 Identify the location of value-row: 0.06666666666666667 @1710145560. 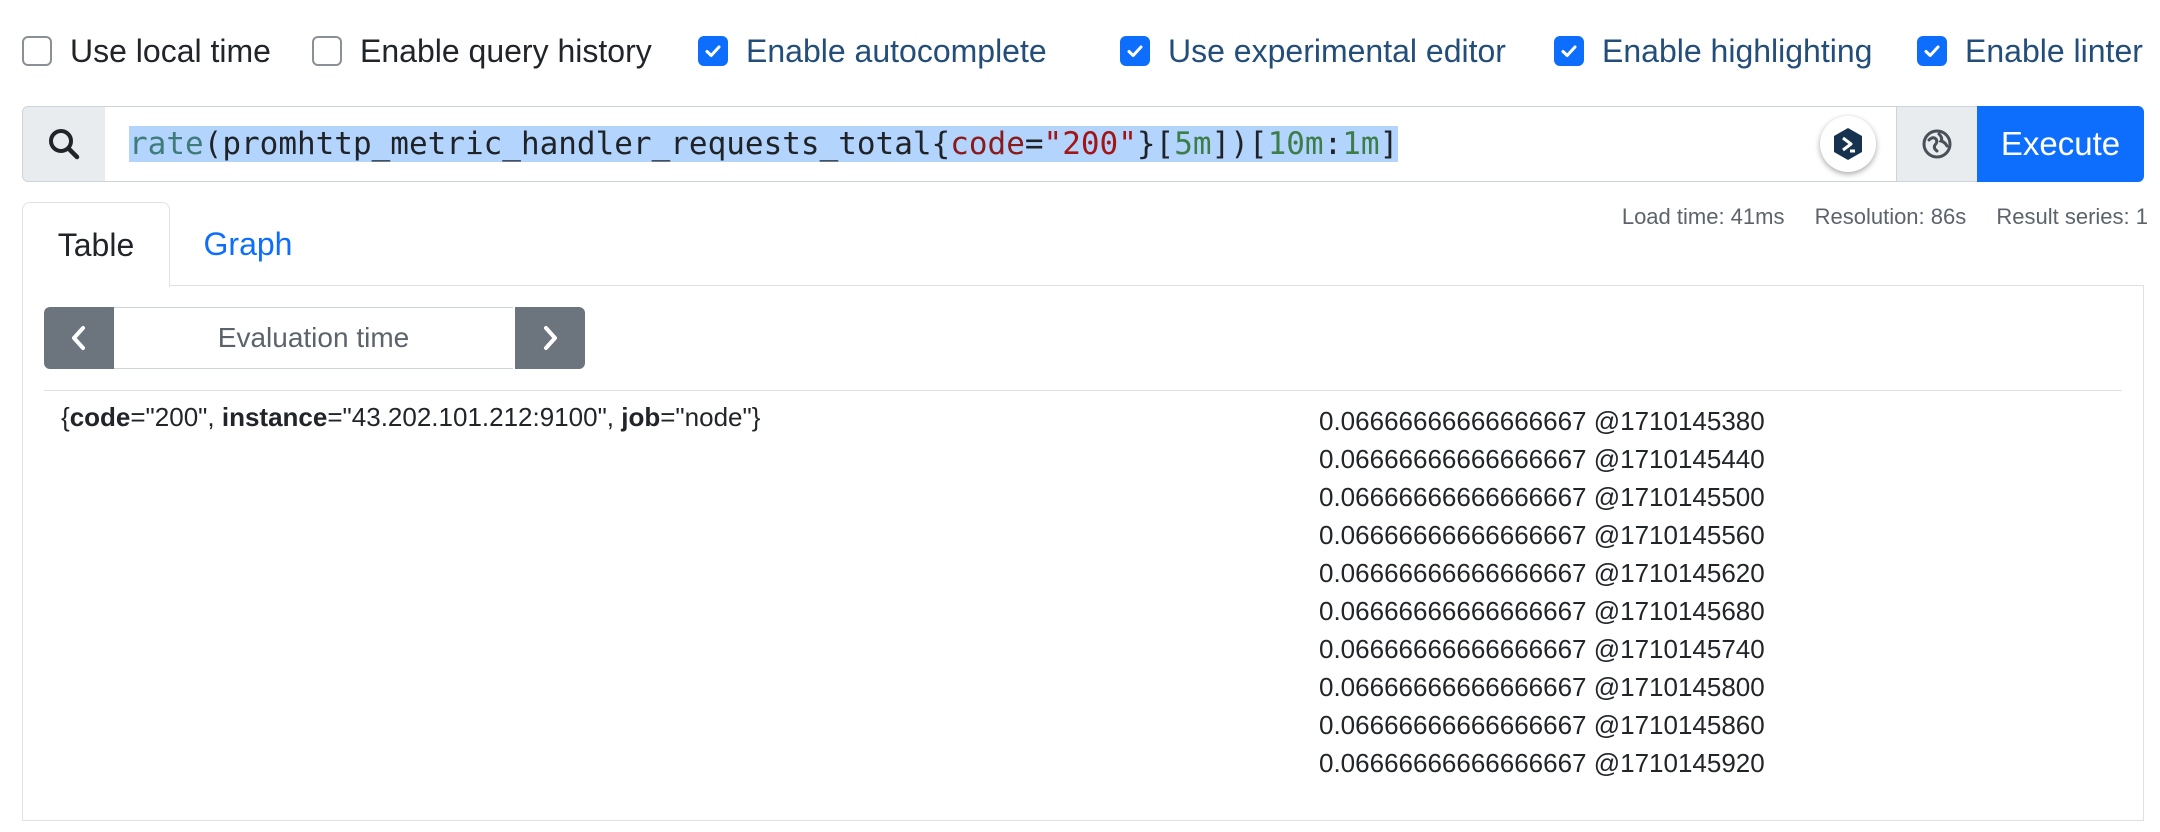
(1542, 535).